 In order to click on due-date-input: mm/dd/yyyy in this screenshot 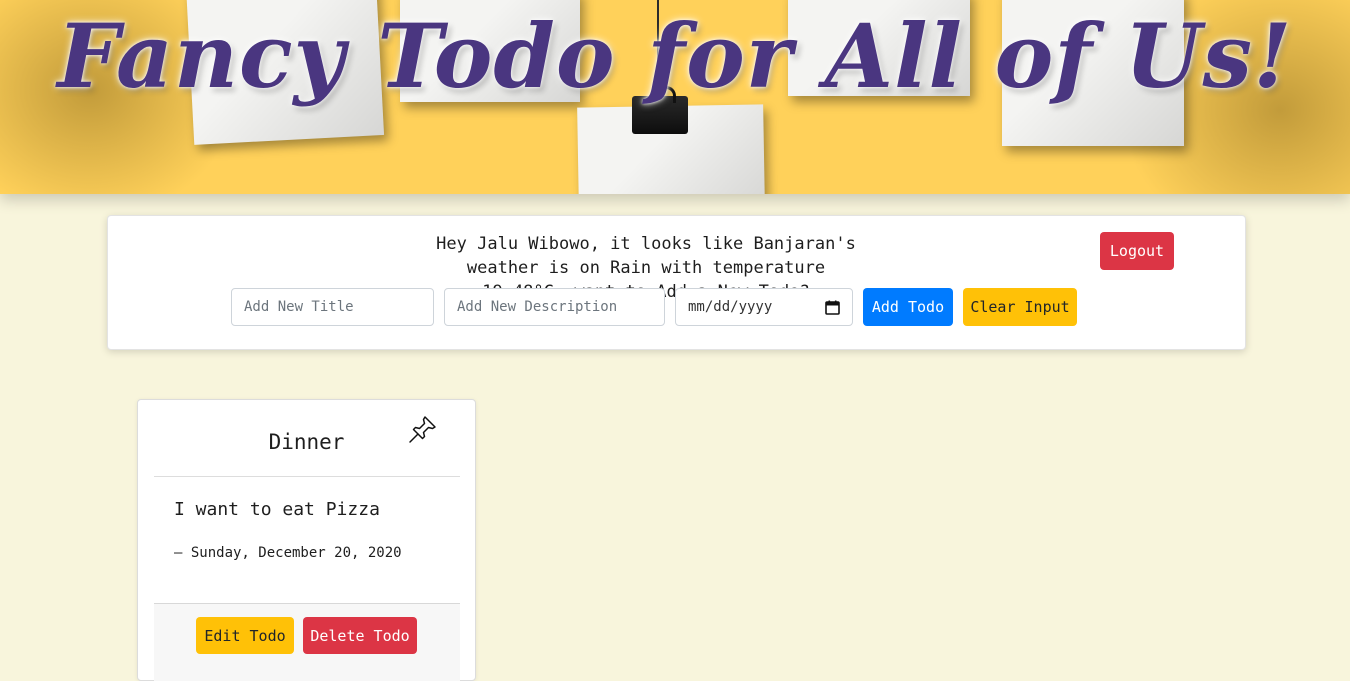, I will do `click(764, 307)`.